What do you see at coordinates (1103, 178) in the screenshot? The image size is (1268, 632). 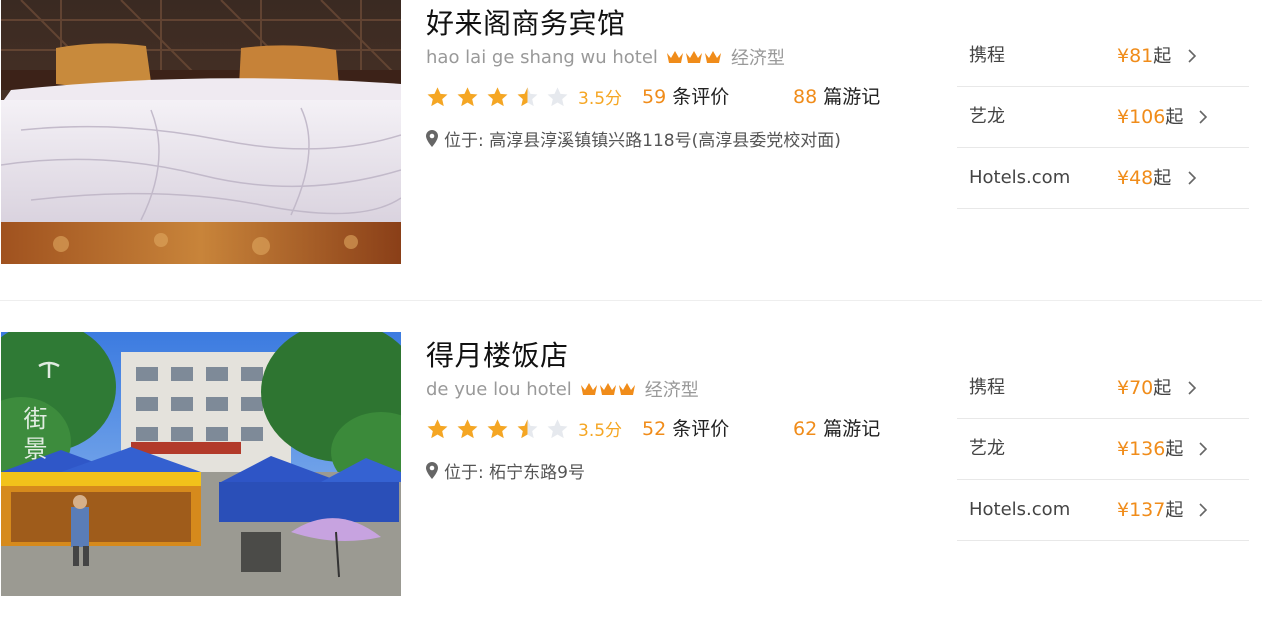 I see `price-row: Hotels.com ¥48起` at bounding box center [1103, 178].